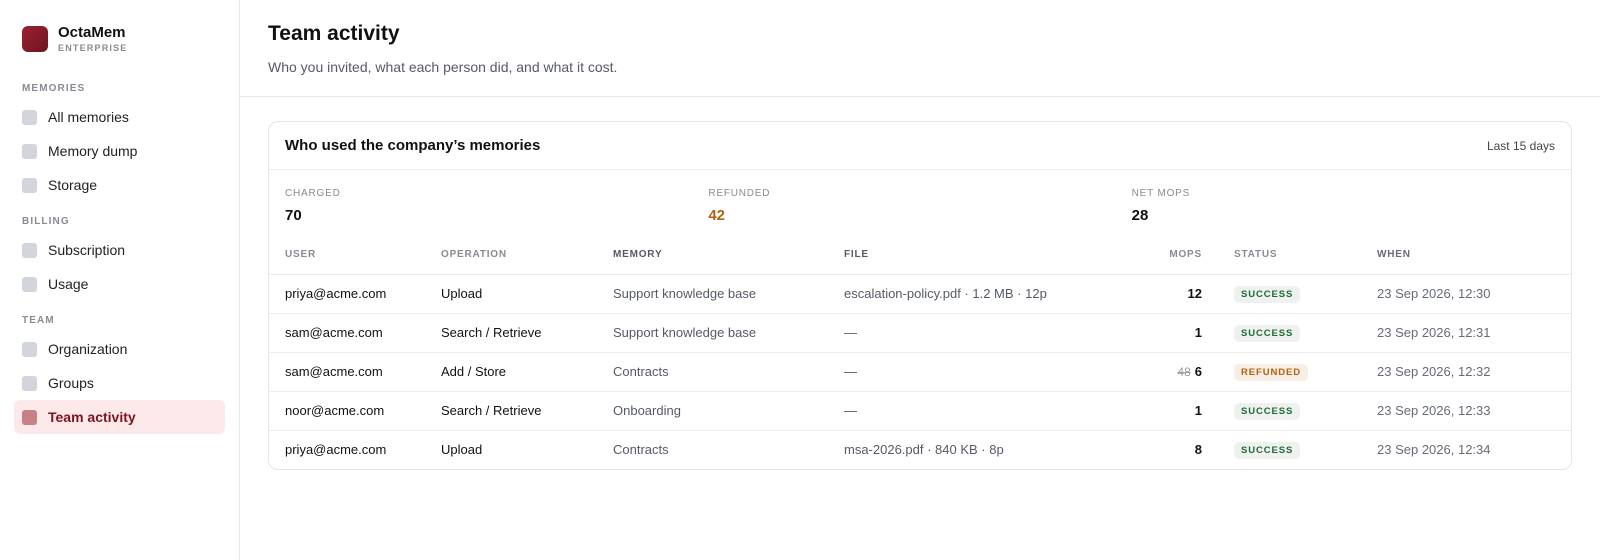  I want to click on brand-name: OctaMem, so click(92, 32).